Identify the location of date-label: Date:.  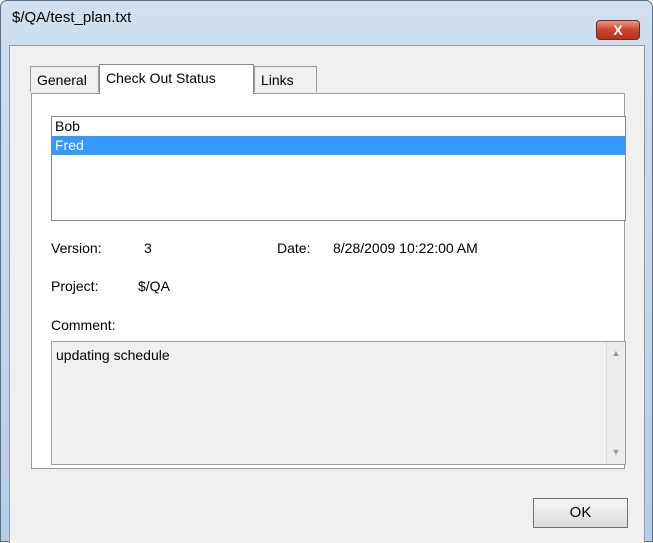
(294, 248).